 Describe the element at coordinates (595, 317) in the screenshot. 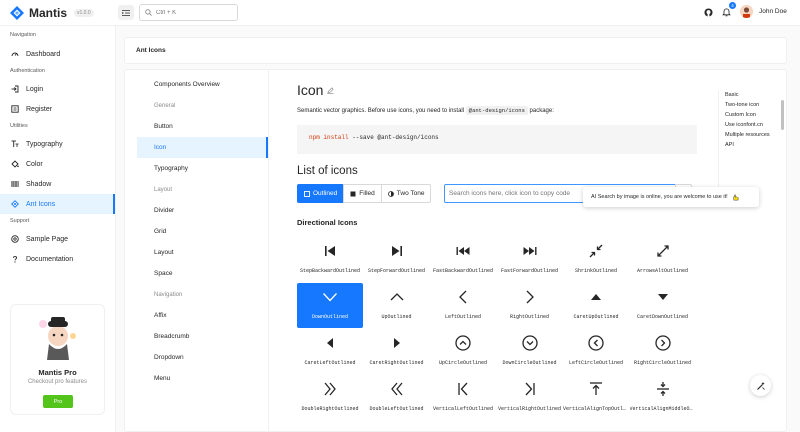

I see `icon-name-label: CaretUpOutlined` at that location.